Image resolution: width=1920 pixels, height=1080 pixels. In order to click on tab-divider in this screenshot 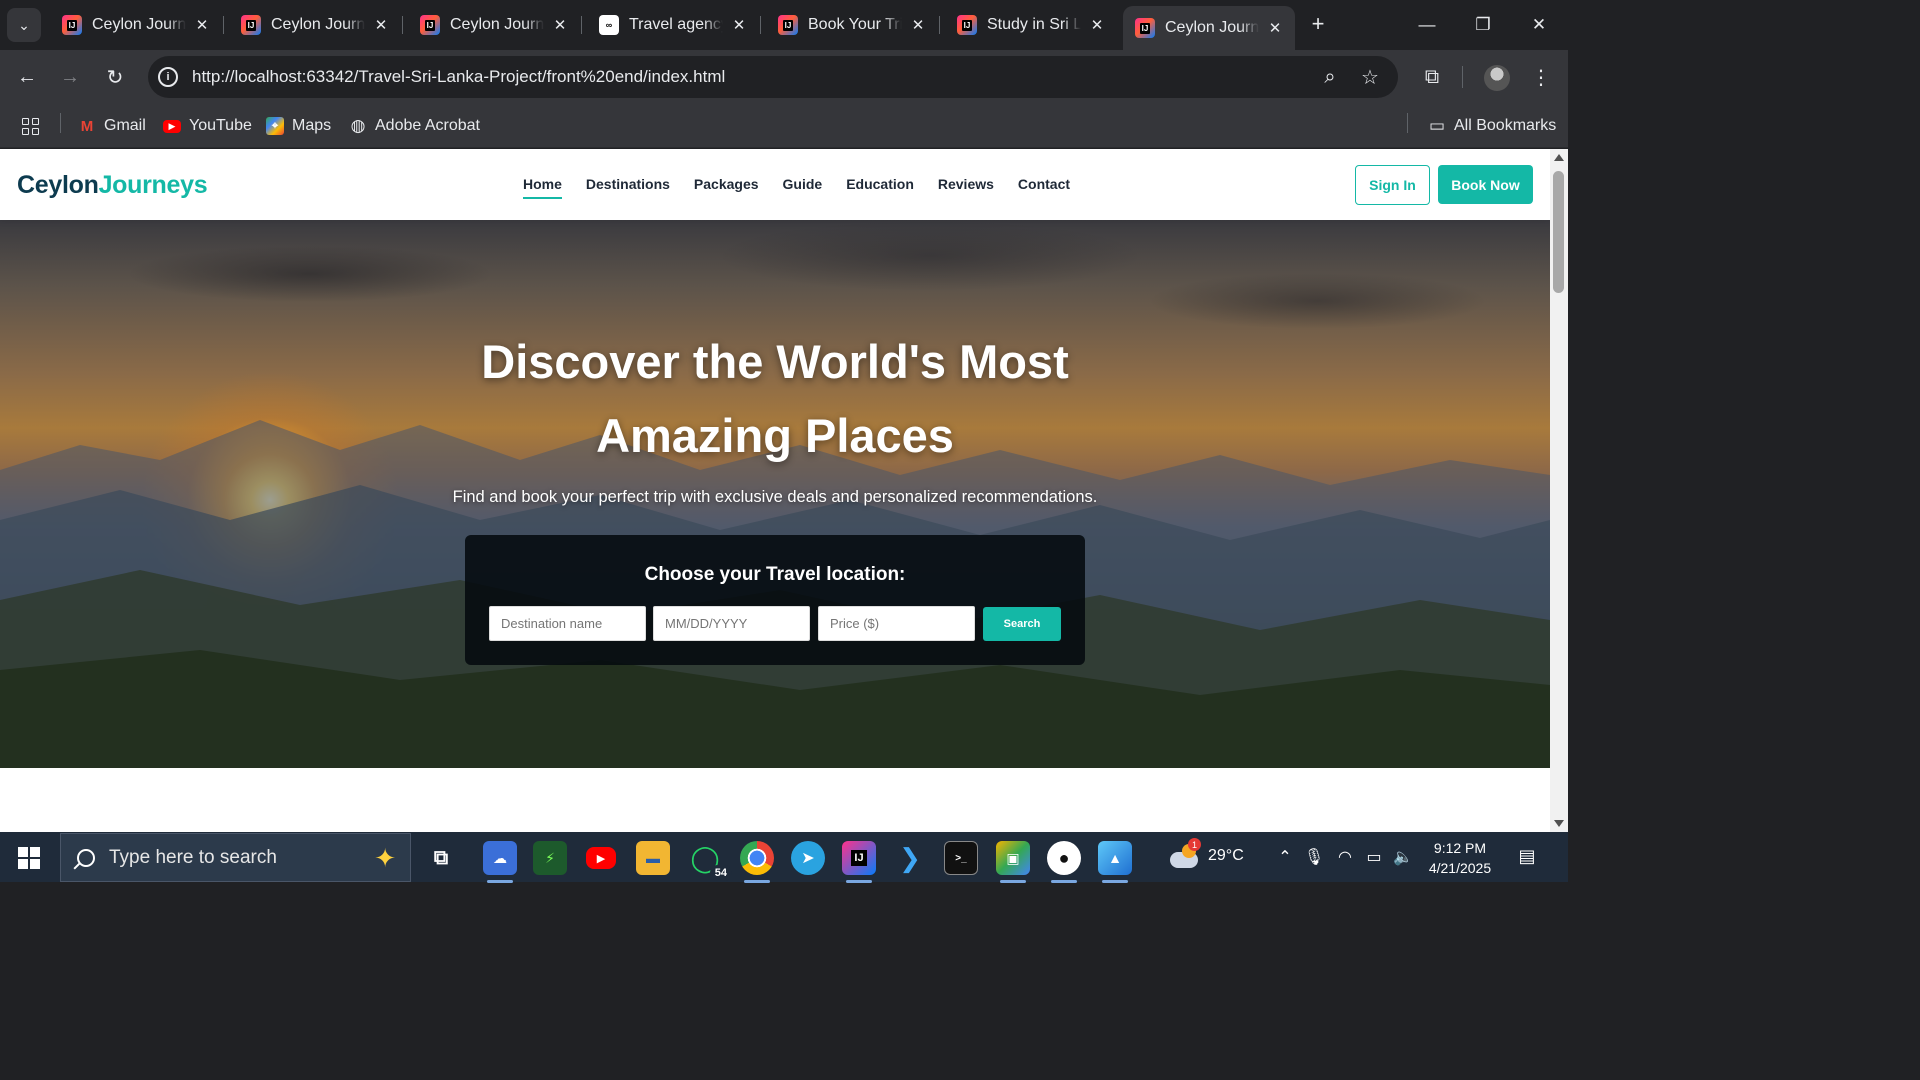, I will do `click(223, 25)`.